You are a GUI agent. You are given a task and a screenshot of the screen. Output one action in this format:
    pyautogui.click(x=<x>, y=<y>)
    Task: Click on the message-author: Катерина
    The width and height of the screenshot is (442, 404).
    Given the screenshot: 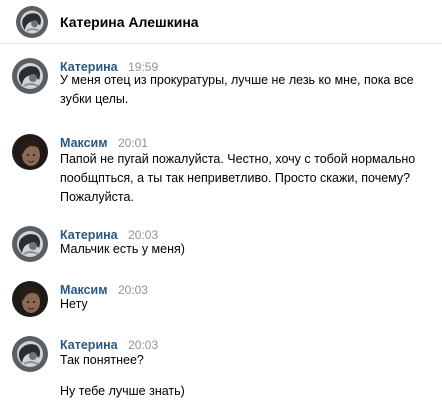 What is the action you would take?
    pyautogui.click(x=89, y=345)
    